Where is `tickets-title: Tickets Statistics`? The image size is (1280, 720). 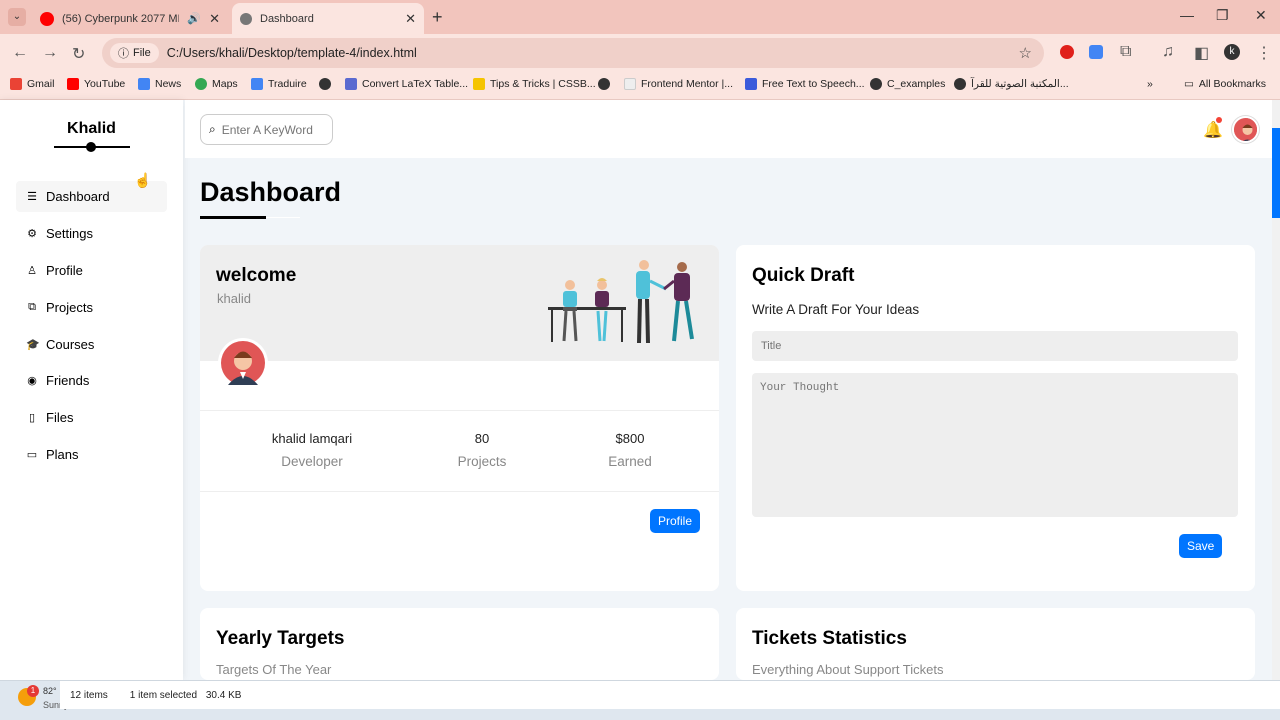 tickets-title: Tickets Statistics is located at coordinates (829, 638).